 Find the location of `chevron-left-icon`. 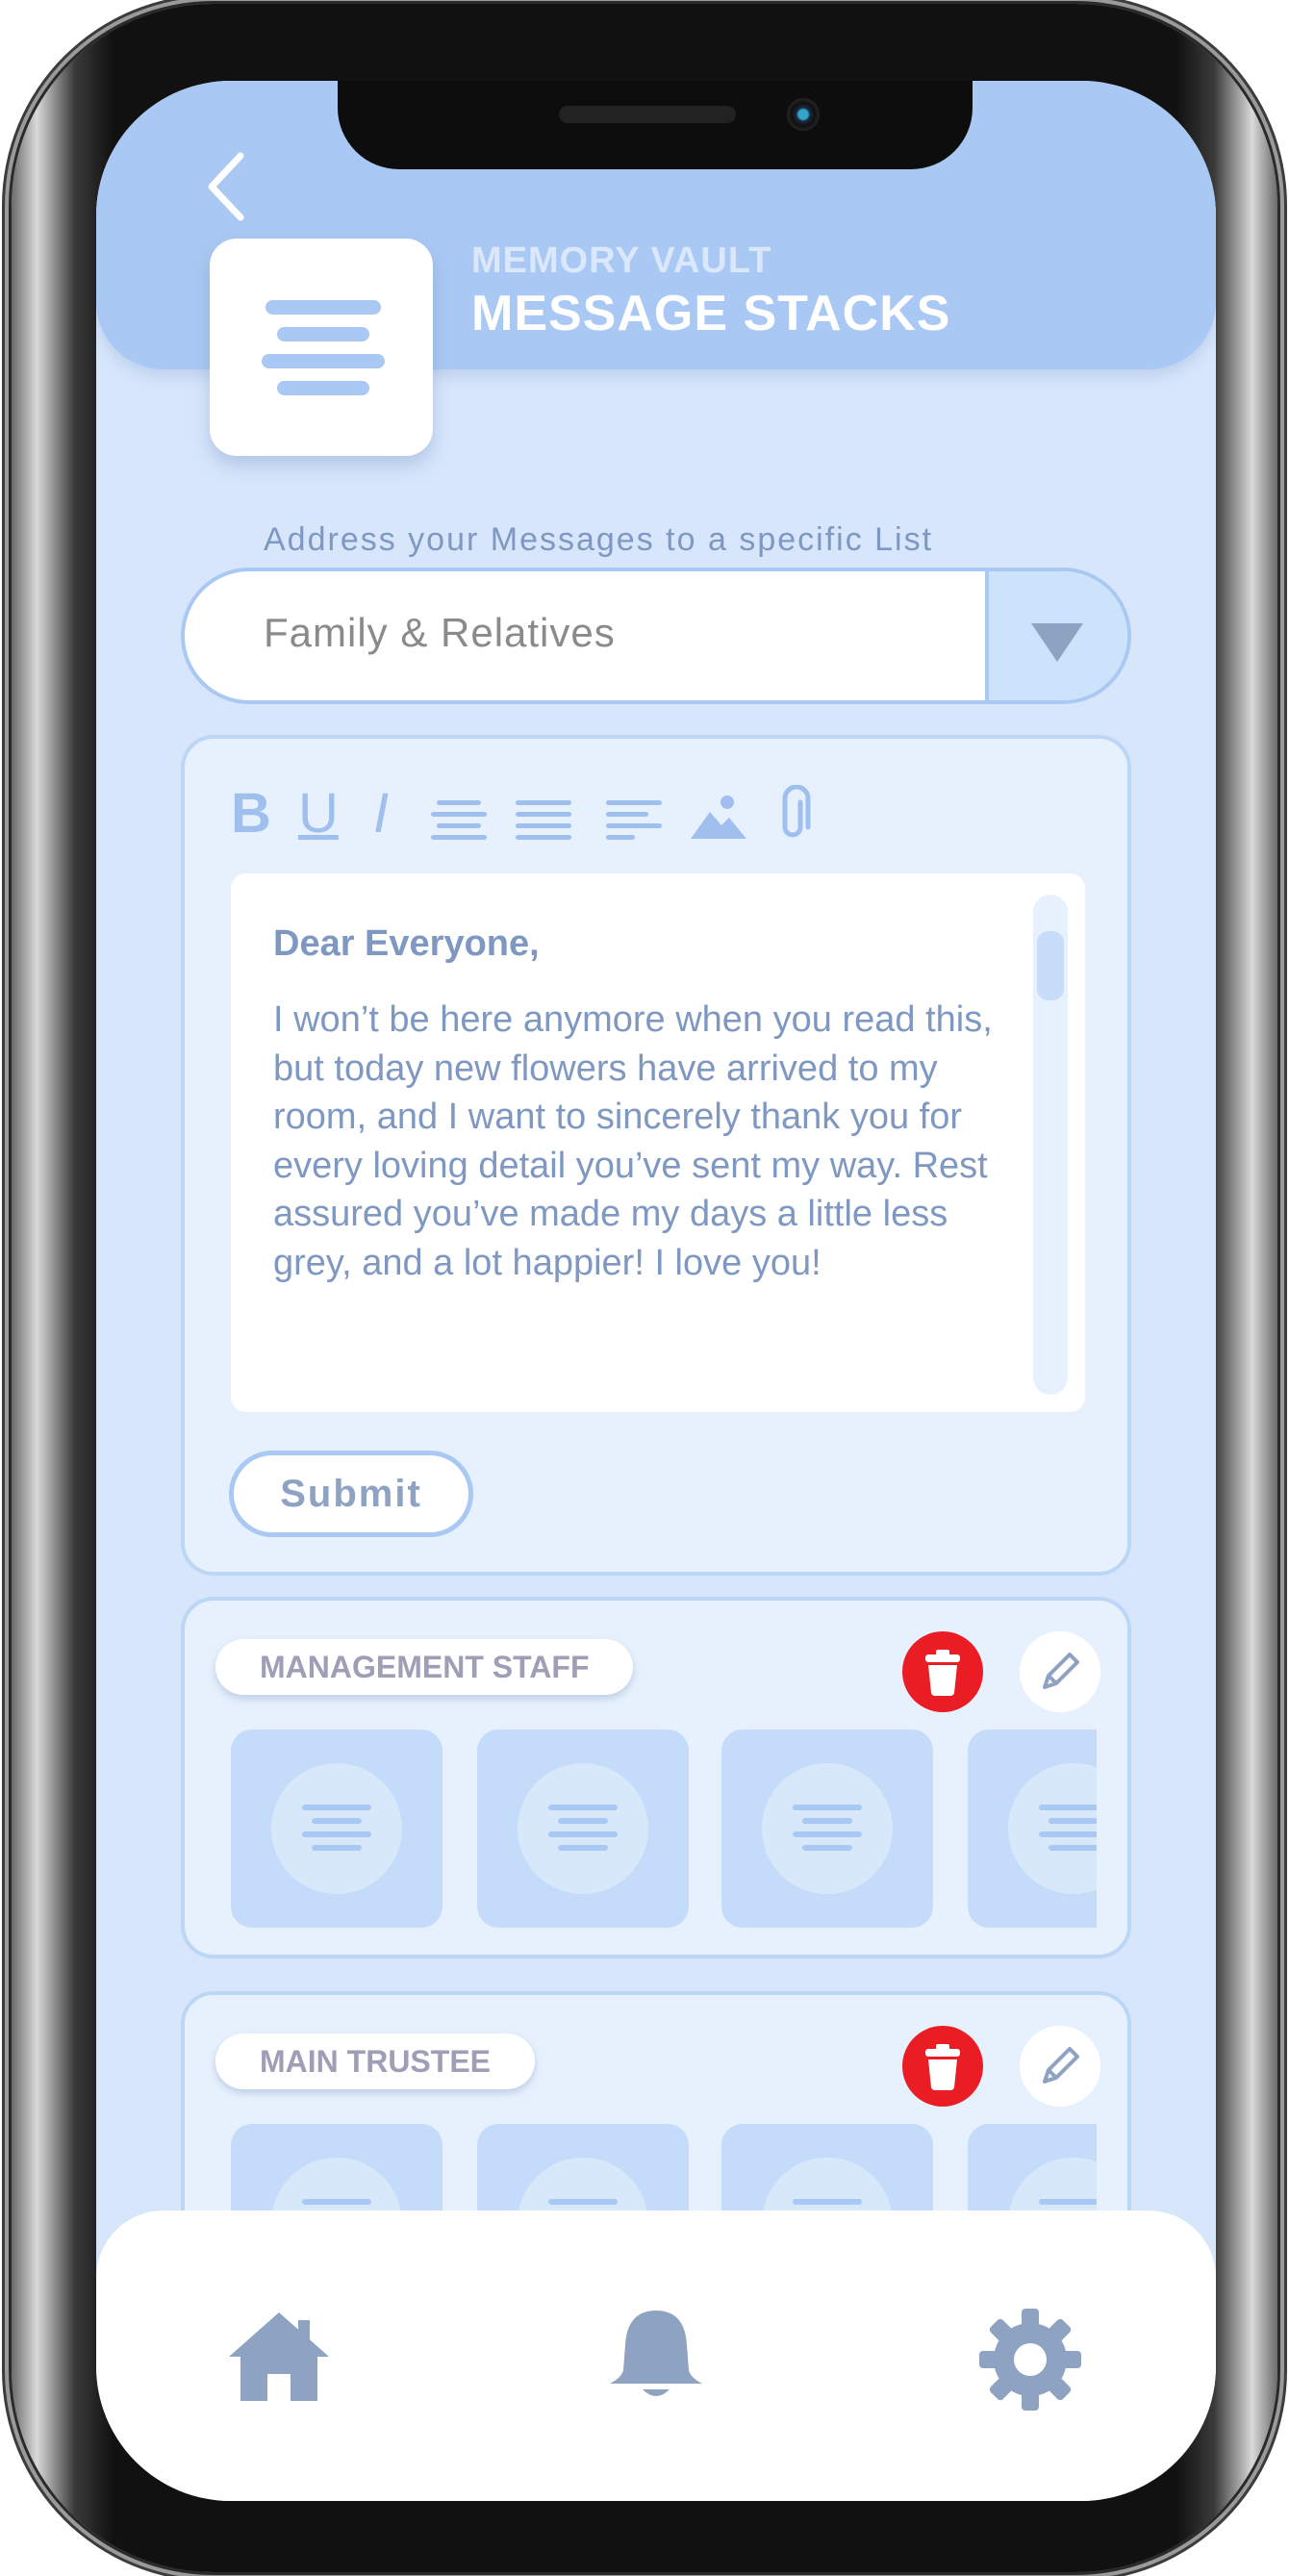

chevron-left-icon is located at coordinates (226, 186).